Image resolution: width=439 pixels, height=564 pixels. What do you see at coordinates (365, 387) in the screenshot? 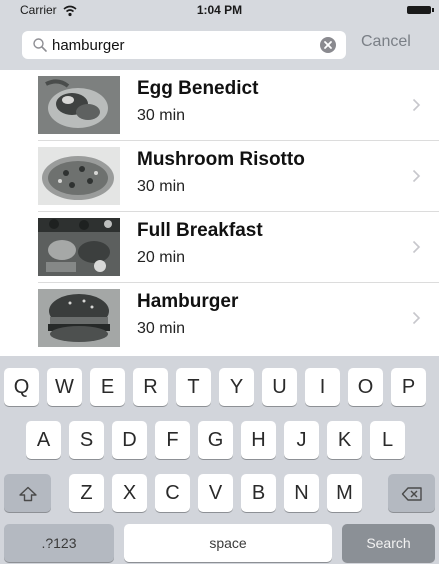
I see `key-o: O` at bounding box center [365, 387].